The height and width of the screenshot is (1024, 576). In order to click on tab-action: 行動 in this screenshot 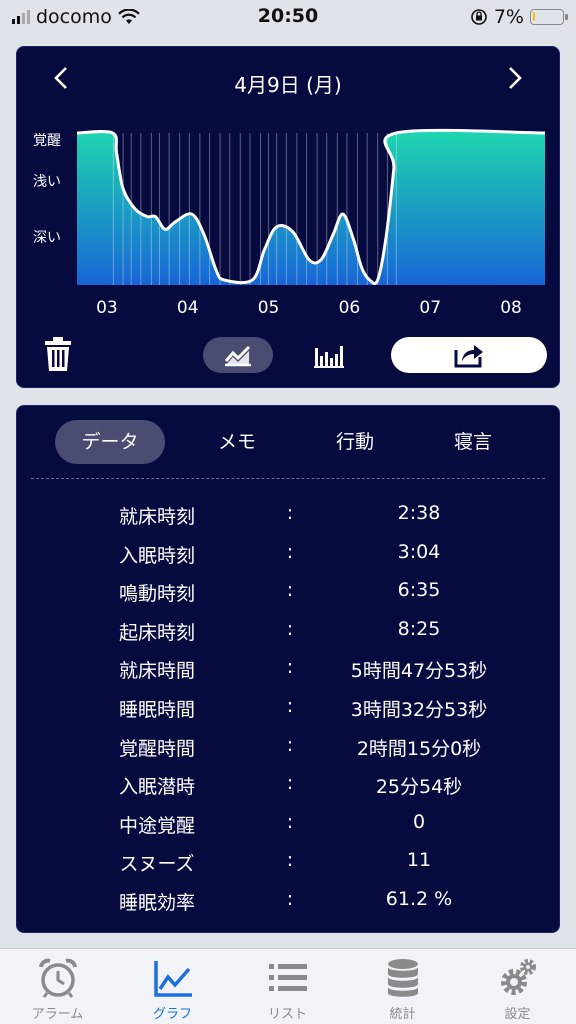, I will do `click(355, 442)`.